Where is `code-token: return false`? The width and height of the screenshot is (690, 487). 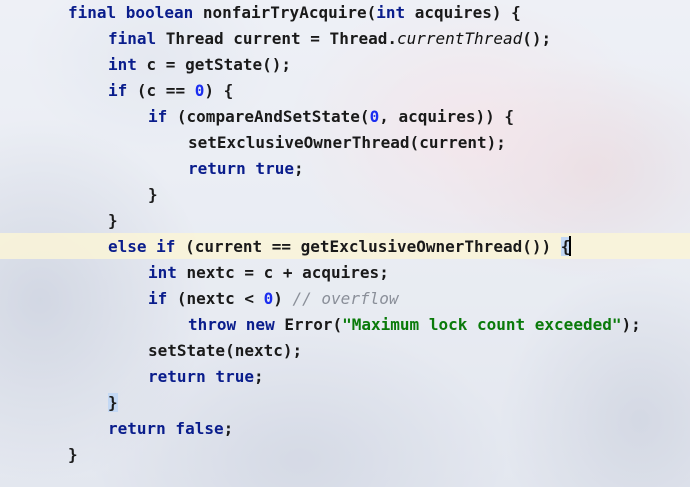 code-token: return false is located at coordinates (166, 428).